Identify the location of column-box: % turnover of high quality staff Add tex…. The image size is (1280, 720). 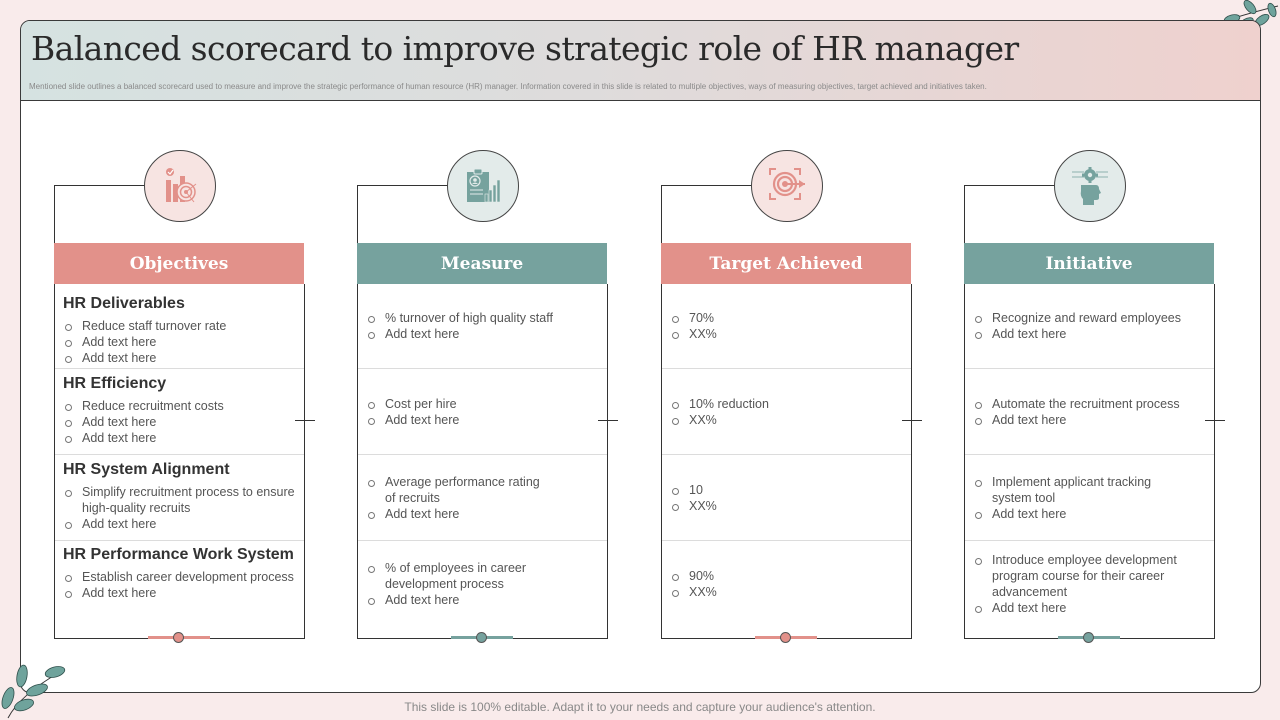
(482, 461).